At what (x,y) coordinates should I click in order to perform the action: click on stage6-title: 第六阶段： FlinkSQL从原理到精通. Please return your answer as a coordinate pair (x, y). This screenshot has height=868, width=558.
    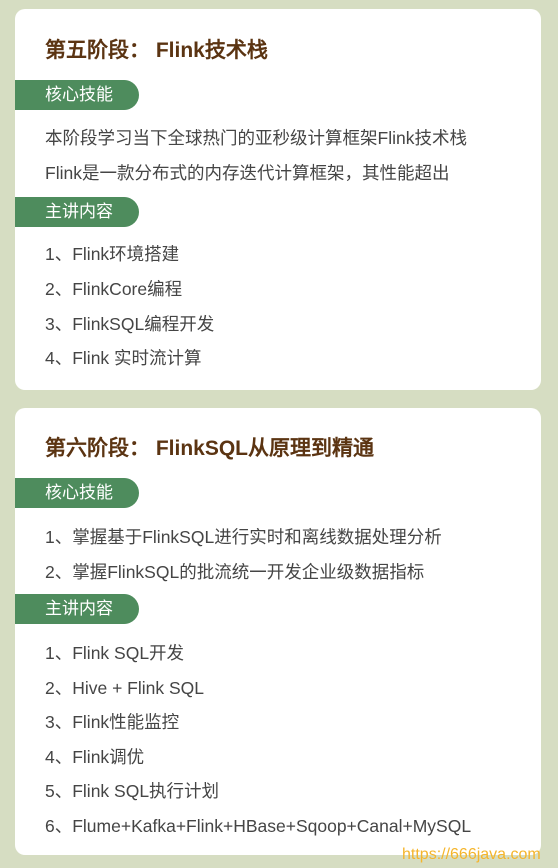
    Looking at the image, I should click on (210, 448).